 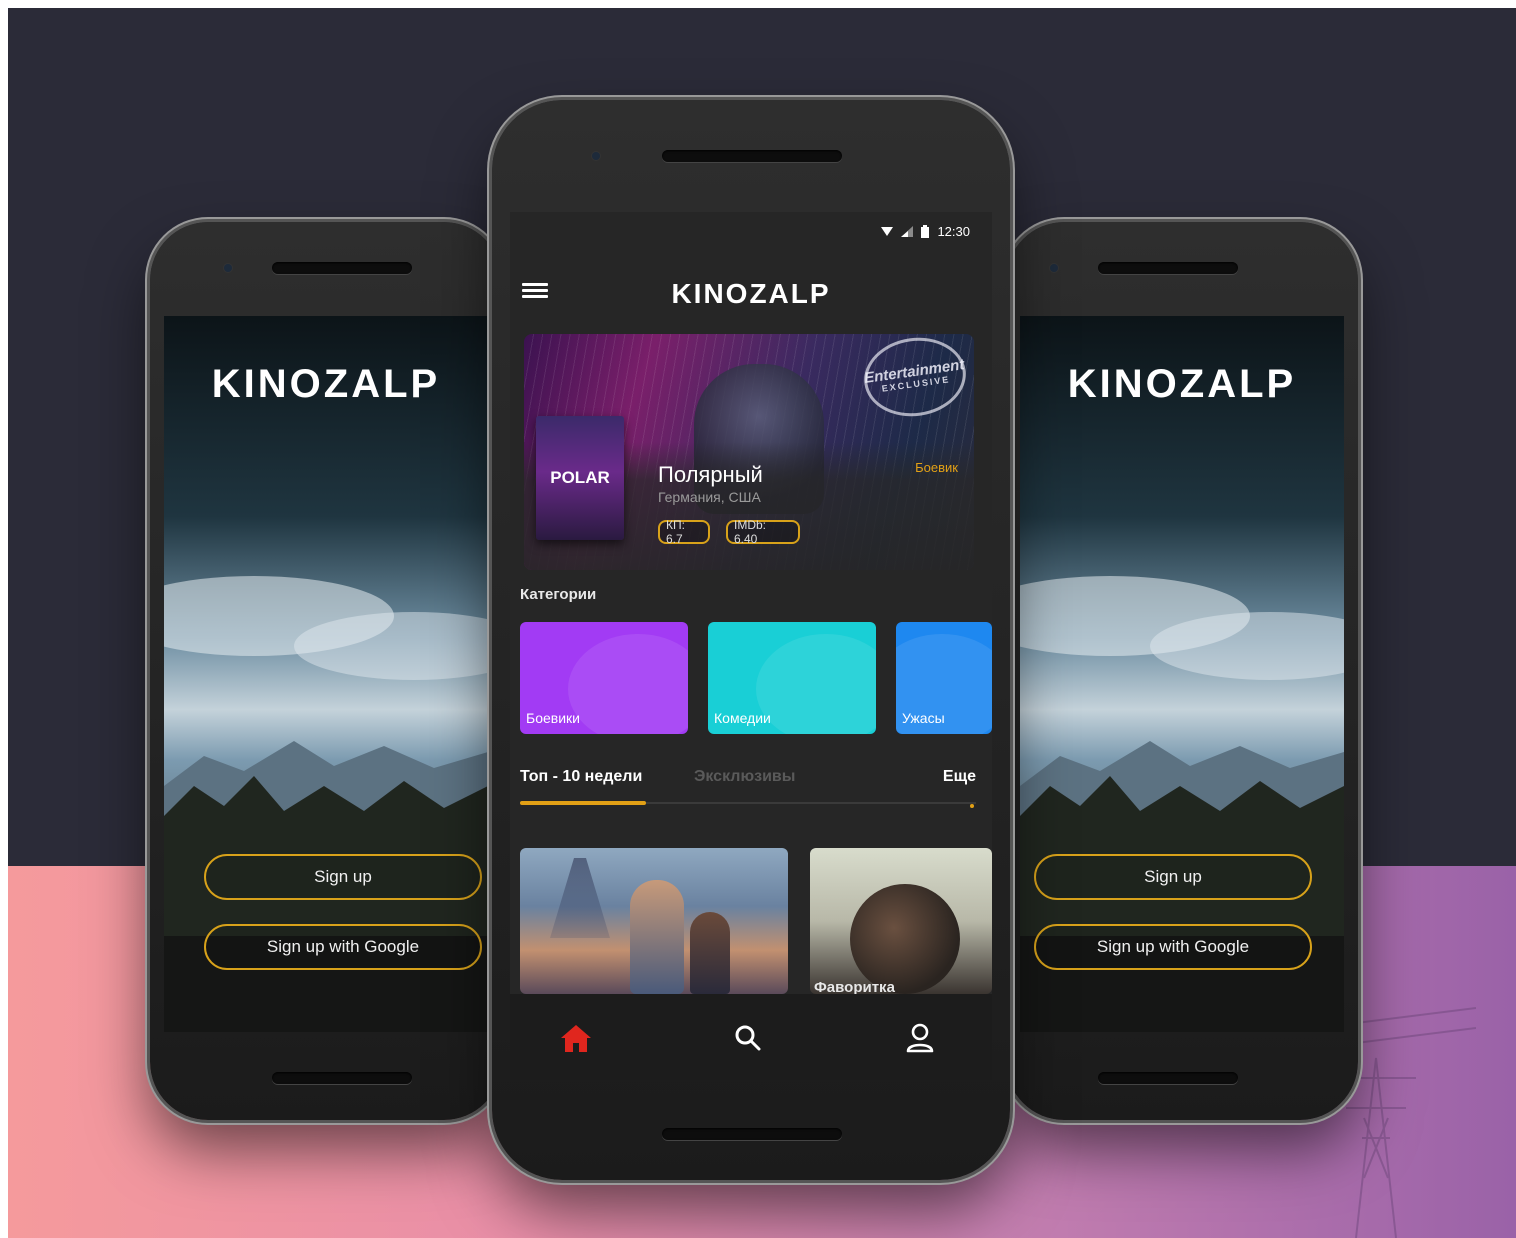 I want to click on imdb-rating-badge: IMDb: 6.40, so click(x=763, y=532).